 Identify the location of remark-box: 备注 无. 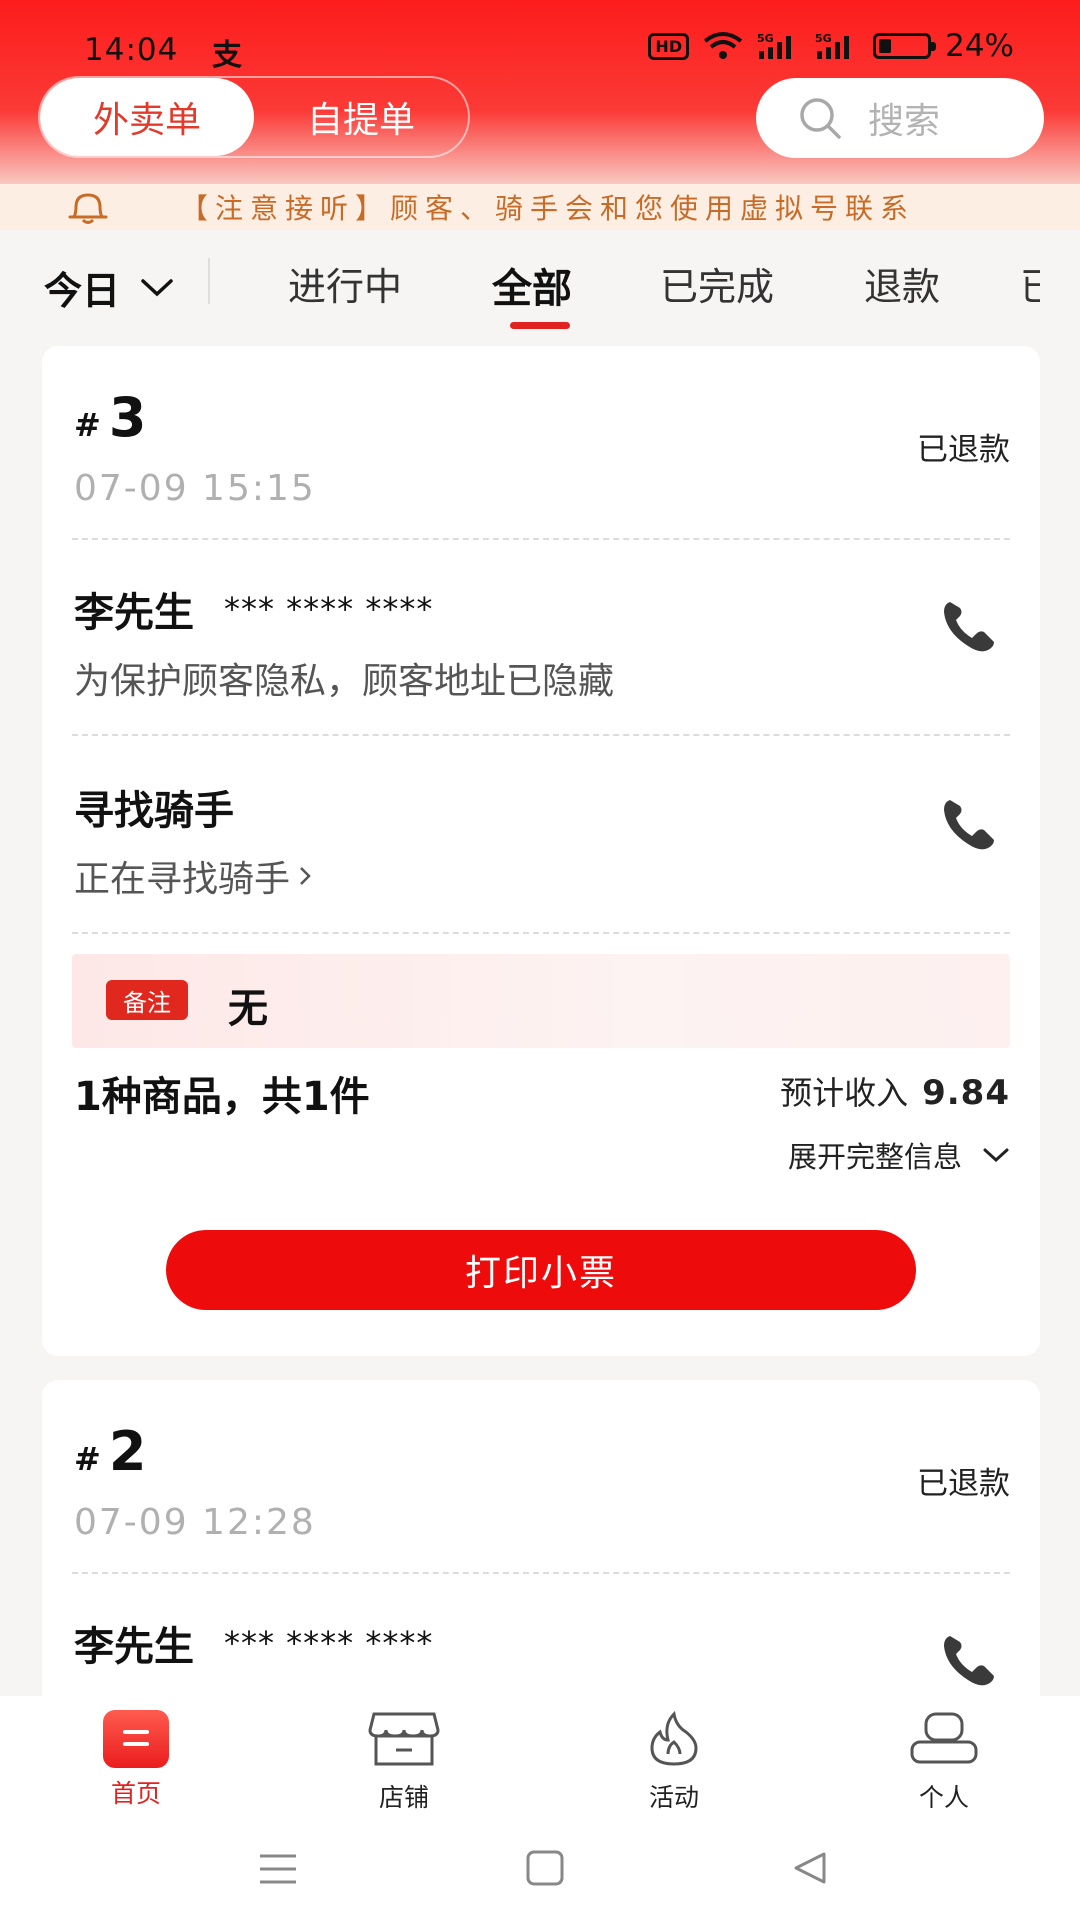
(541, 1001).